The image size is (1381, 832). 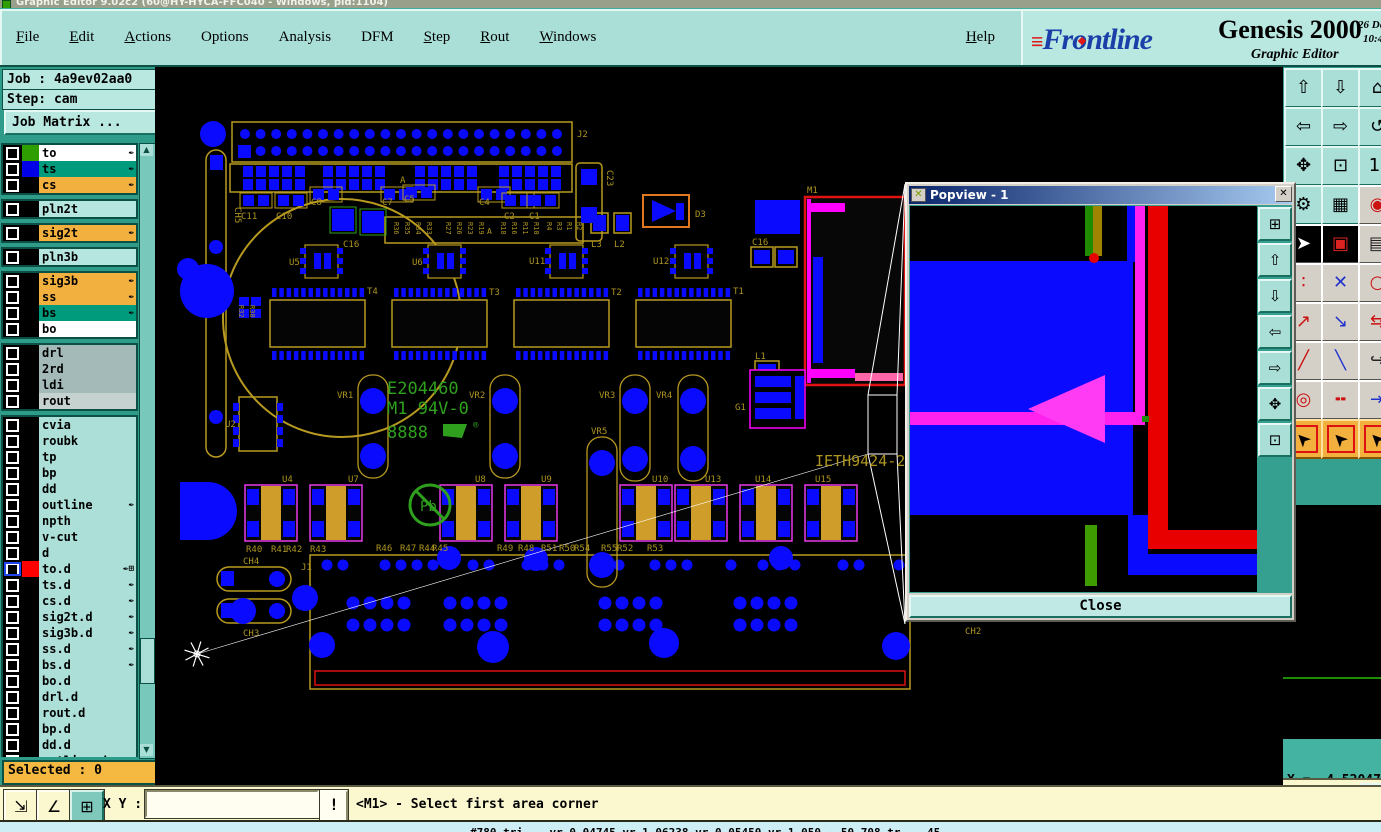 What do you see at coordinates (12, 489) in the screenshot?
I see `layer-checkbox-dd` at bounding box center [12, 489].